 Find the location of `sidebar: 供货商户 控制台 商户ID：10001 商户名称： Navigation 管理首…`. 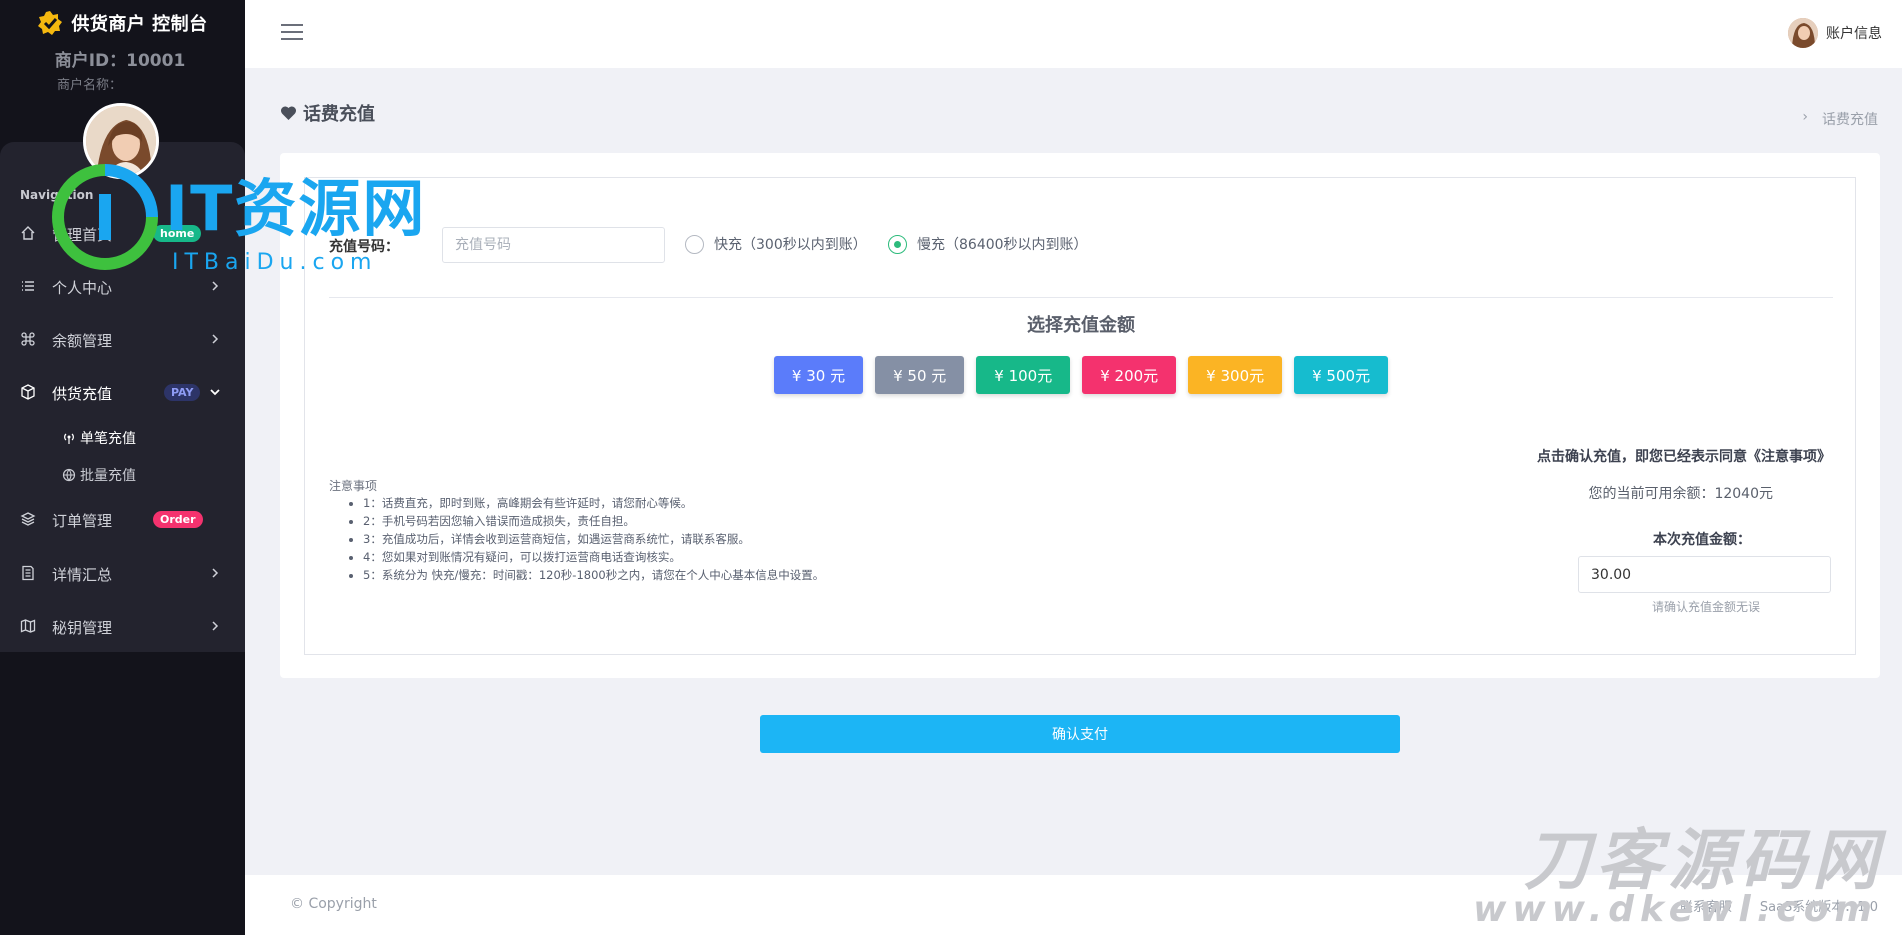

sidebar: 供货商户 控制台 商户ID：10001 商户名称： Navigation 管理首… is located at coordinates (122, 467).